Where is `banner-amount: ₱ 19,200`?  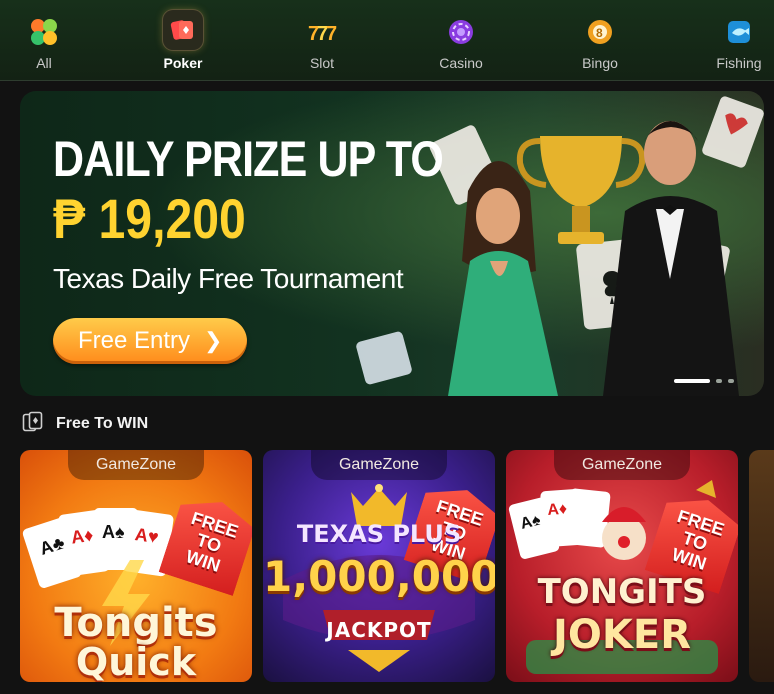
banner-amount: ₱ 19,200 is located at coordinates (149, 218).